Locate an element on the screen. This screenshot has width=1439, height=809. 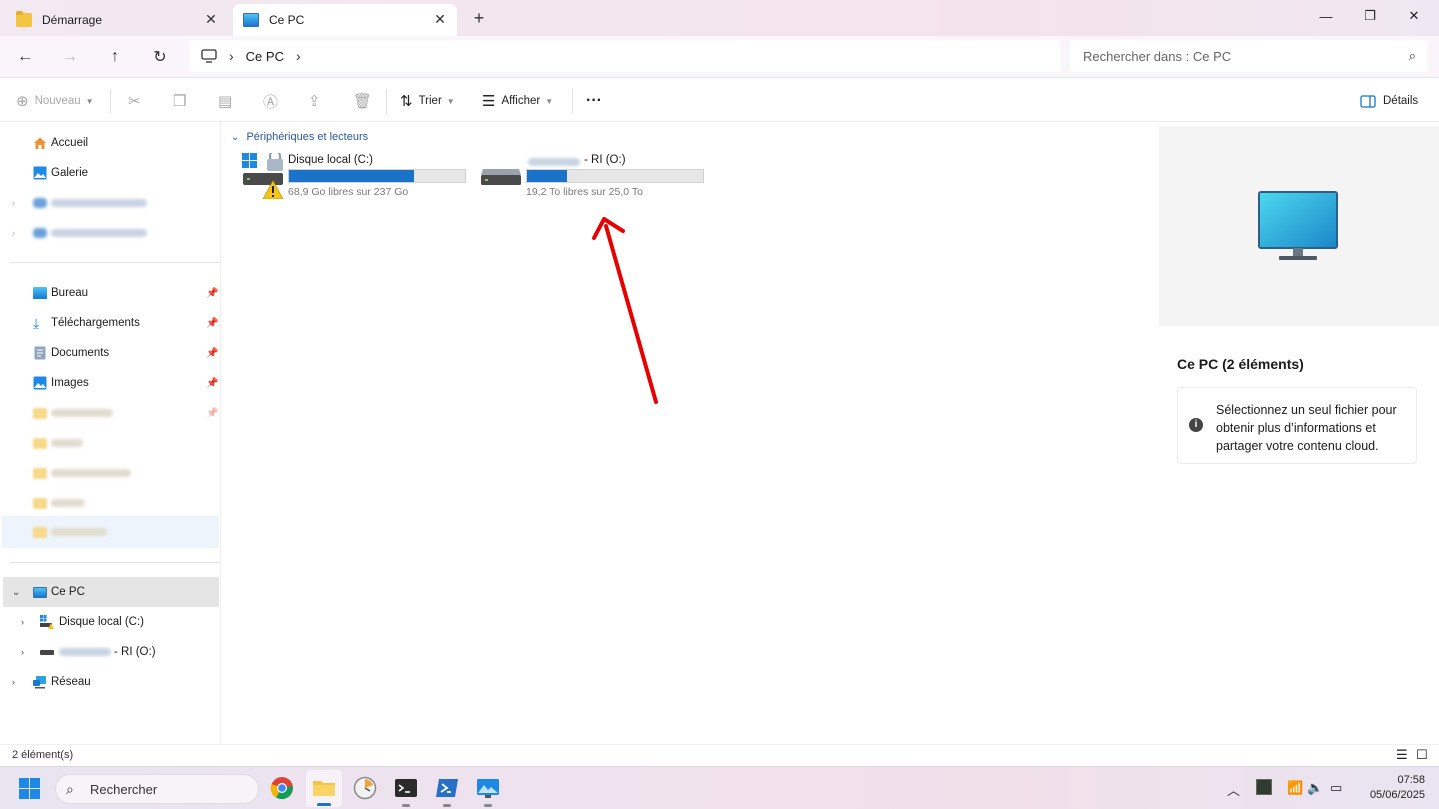
remote-desktop-icon is located at coordinates (488, 788).